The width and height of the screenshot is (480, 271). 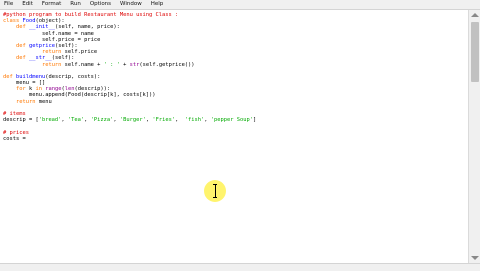 What do you see at coordinates (73, 76) in the screenshot?
I see `code-token: (descrip, costs):` at bounding box center [73, 76].